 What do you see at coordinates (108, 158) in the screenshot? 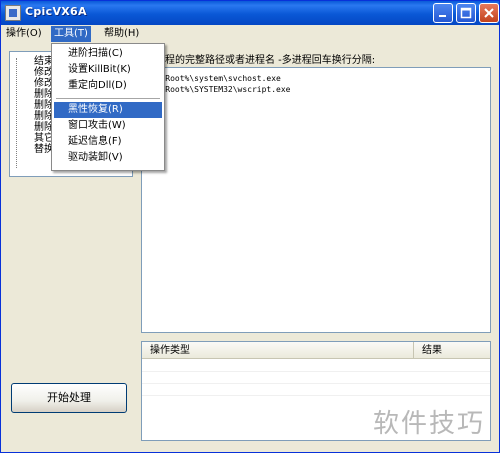
I see `menu-item-driver-unload: 驱动装卸(V)` at bounding box center [108, 158].